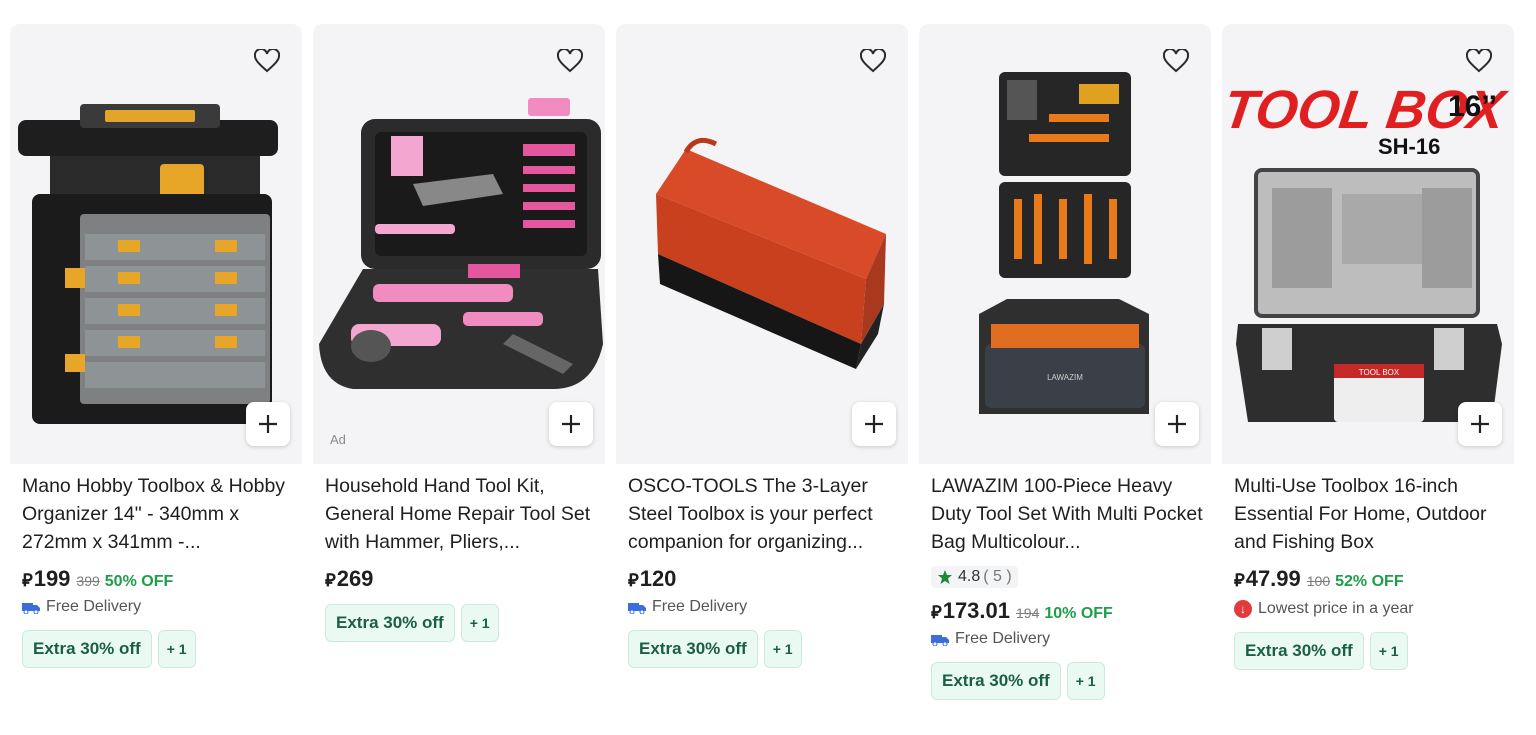 This screenshot has height=735, width=1536. What do you see at coordinates (969, 576) in the screenshot?
I see `rating-value: 4.8` at bounding box center [969, 576].